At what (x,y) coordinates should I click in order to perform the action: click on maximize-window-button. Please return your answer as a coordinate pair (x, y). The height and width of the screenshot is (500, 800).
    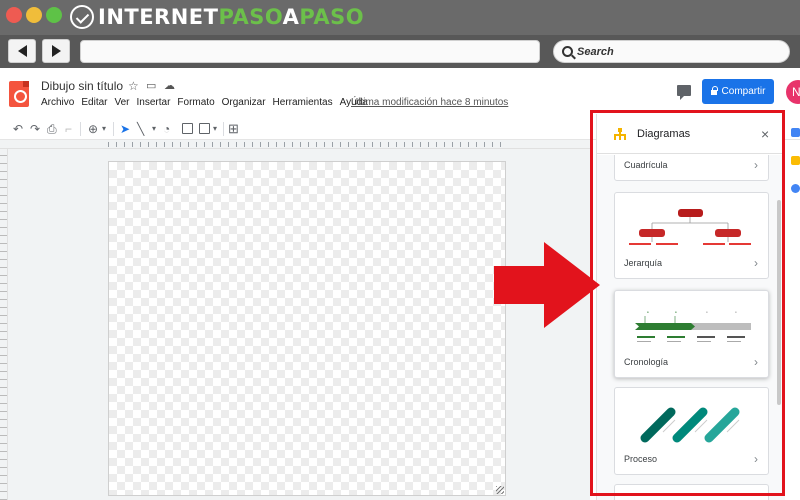
    Looking at the image, I should click on (54, 15).